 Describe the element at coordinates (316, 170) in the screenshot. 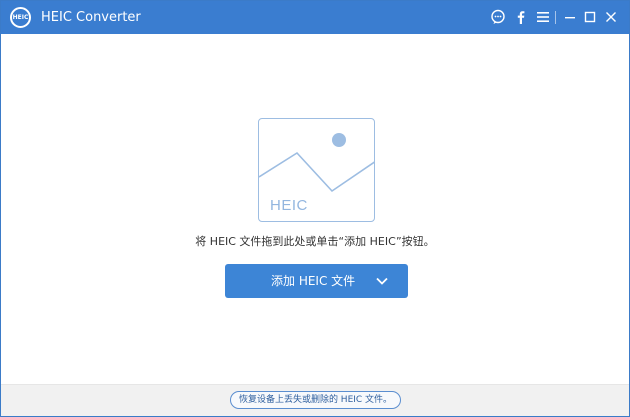

I see `heic-placeholder-image: HEIC` at that location.